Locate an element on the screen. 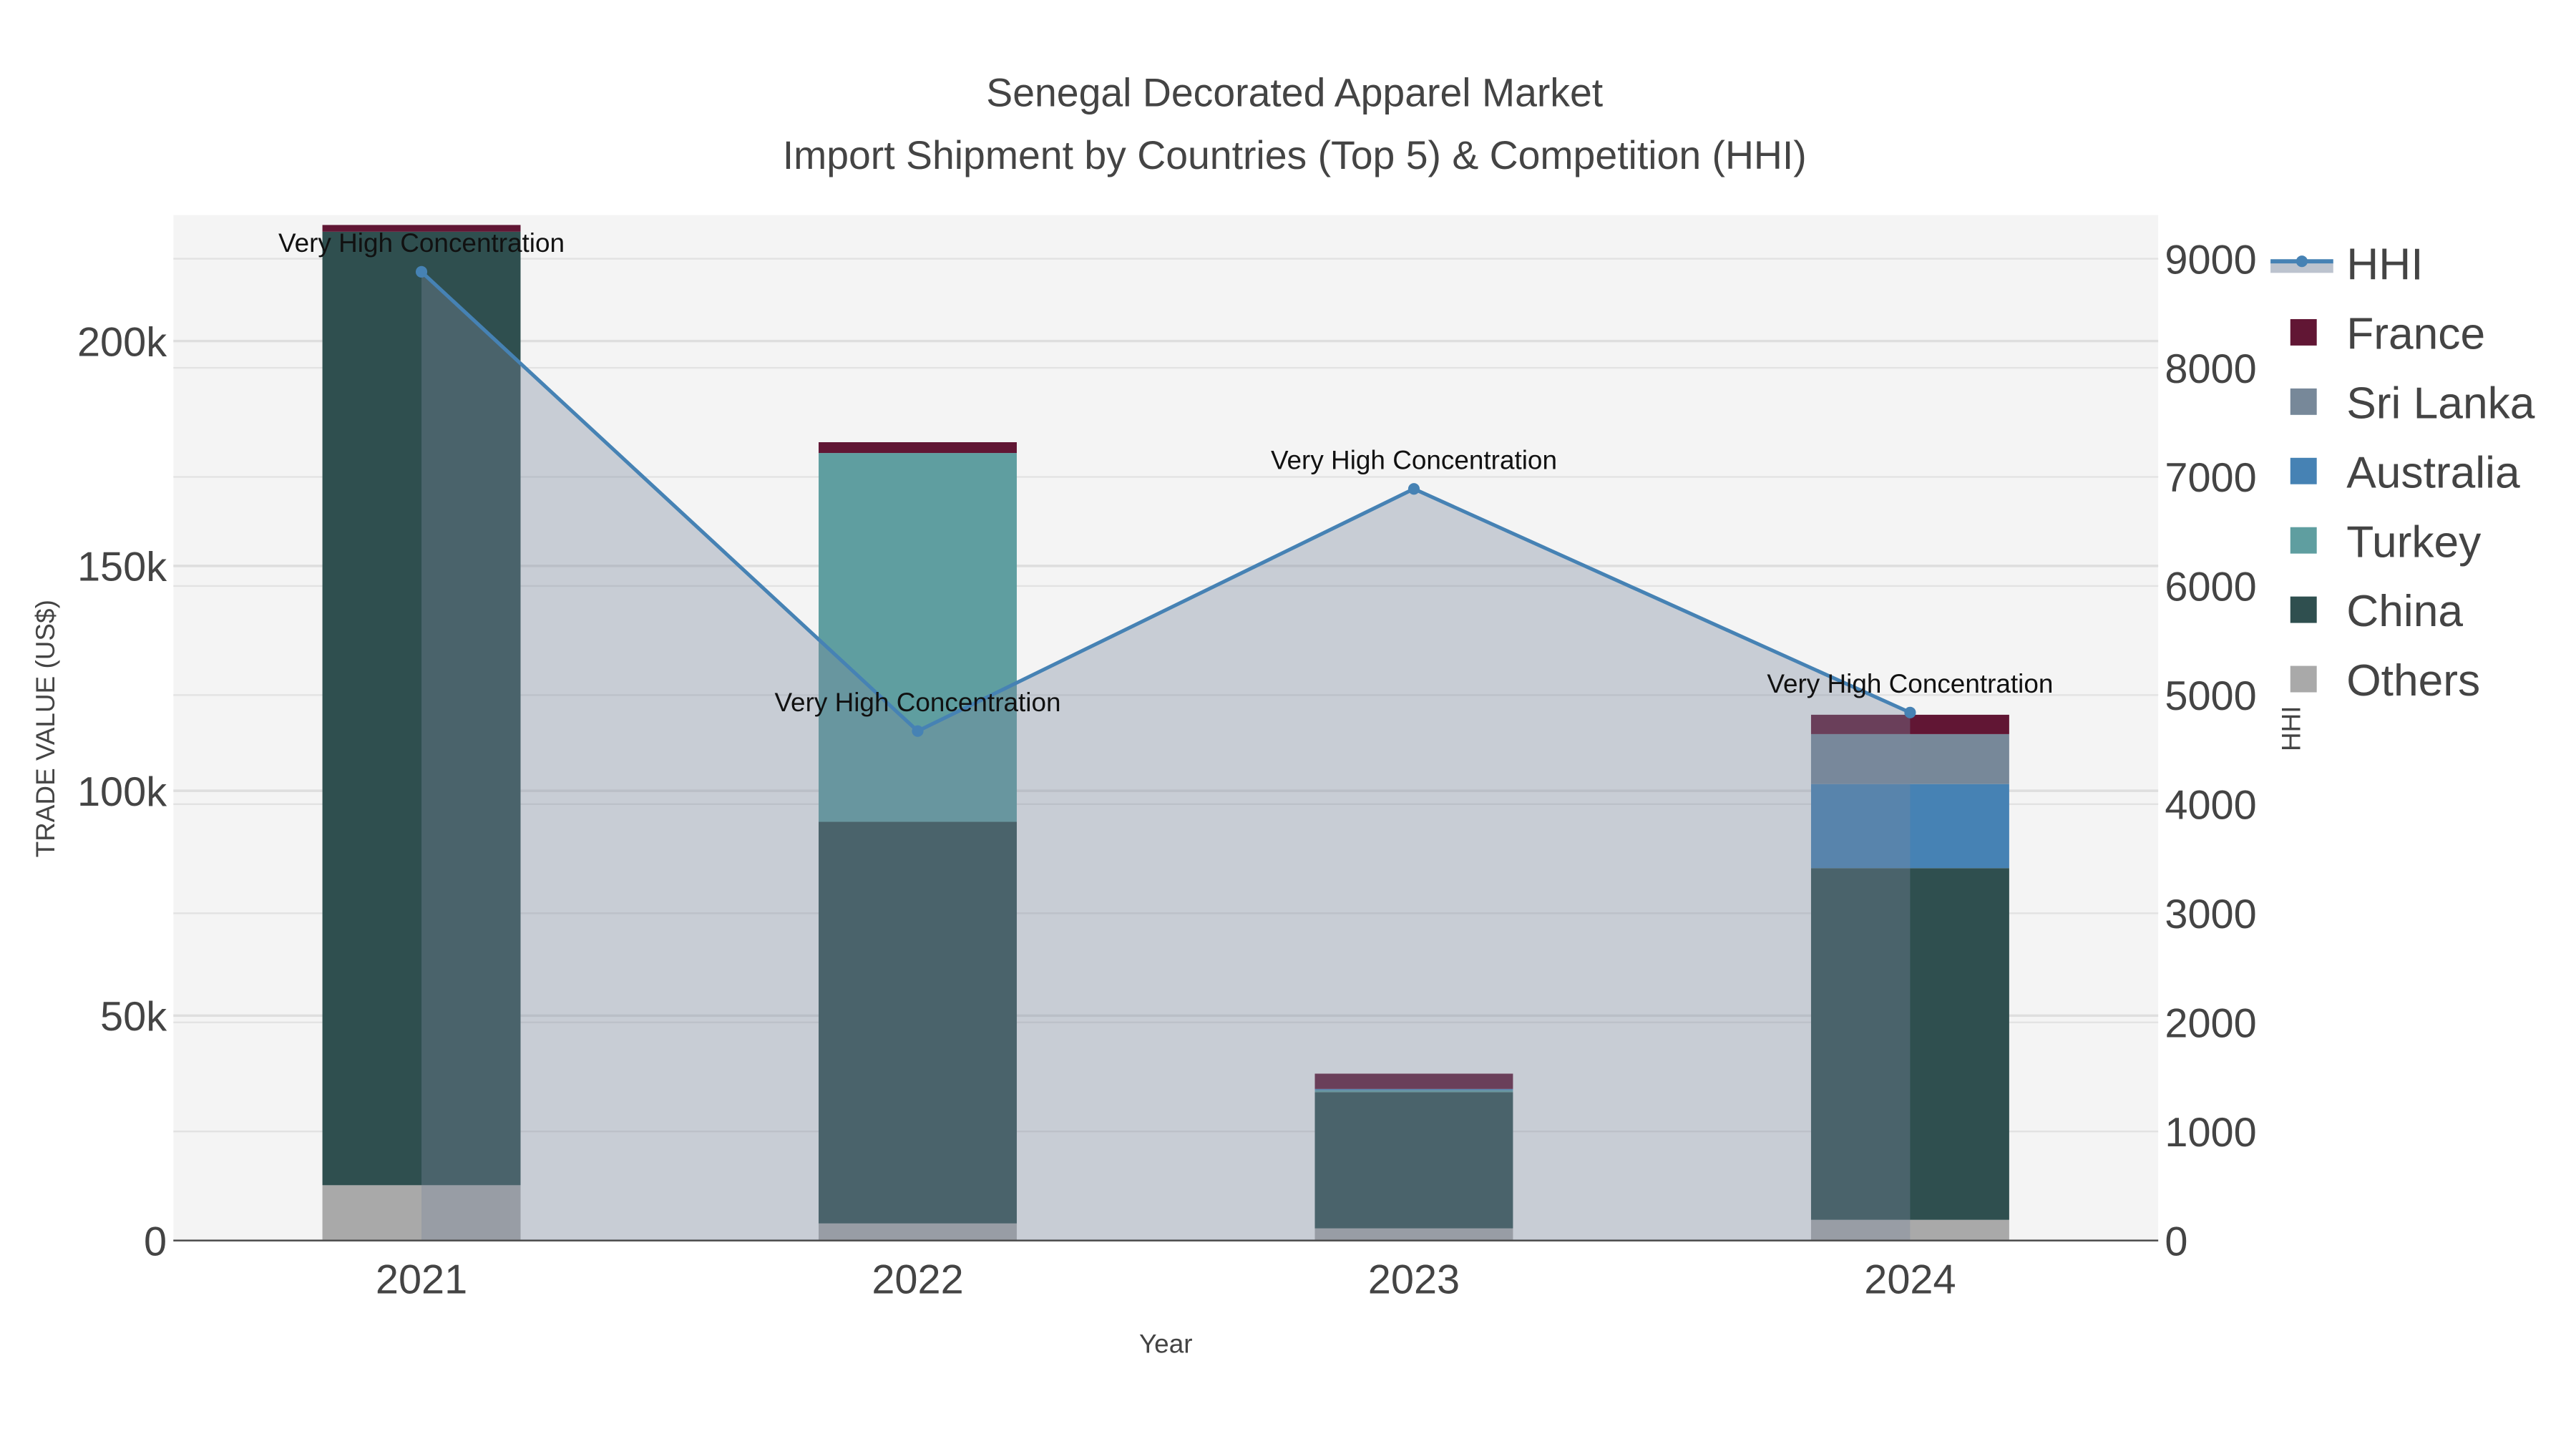 This screenshot has width=2576, height=1449. legend-label: HHI is located at coordinates (2384, 265).